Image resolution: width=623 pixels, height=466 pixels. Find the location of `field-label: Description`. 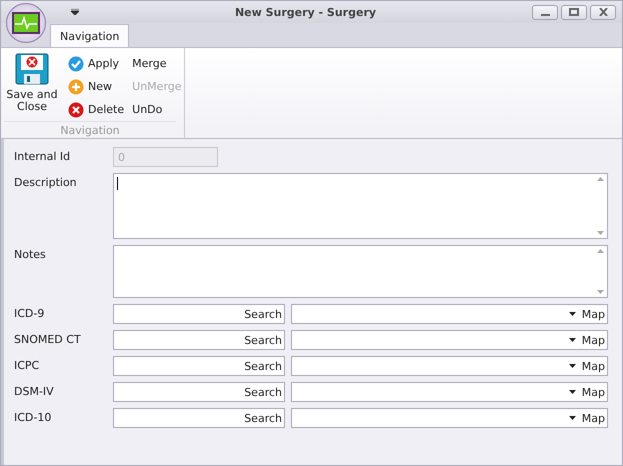

field-label: Description is located at coordinates (46, 183).